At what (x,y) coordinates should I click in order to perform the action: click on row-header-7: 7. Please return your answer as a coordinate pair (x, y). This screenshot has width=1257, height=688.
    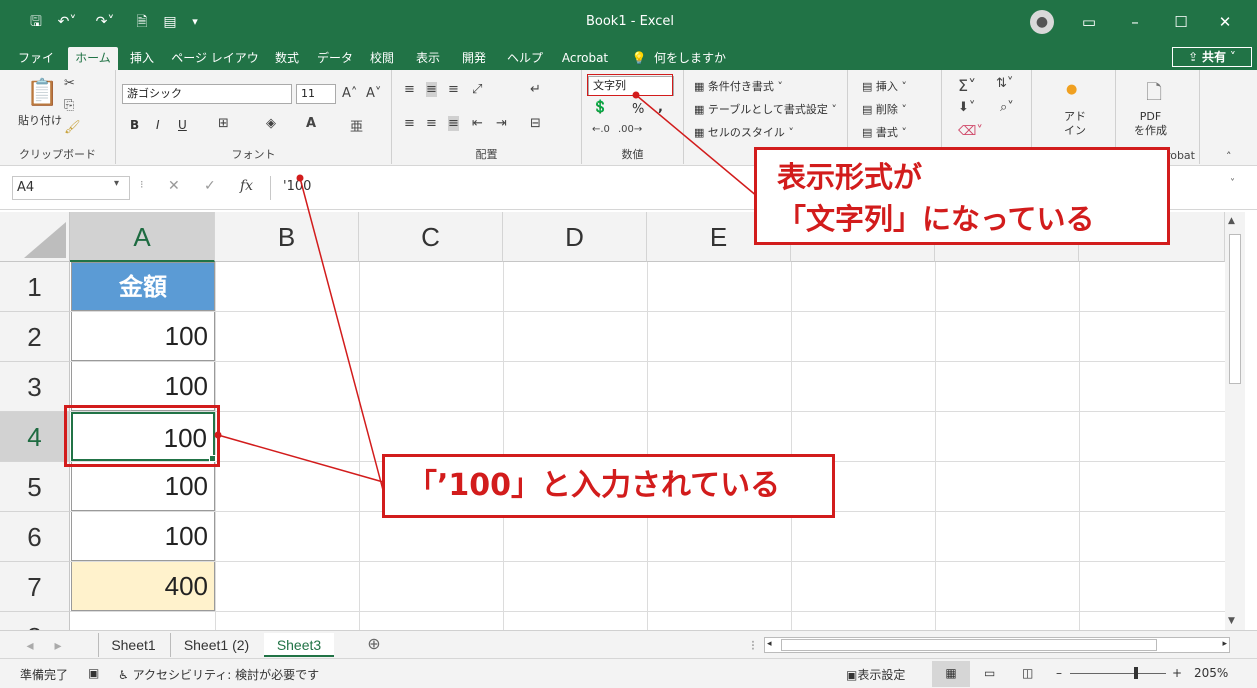
    Looking at the image, I should click on (35, 587).